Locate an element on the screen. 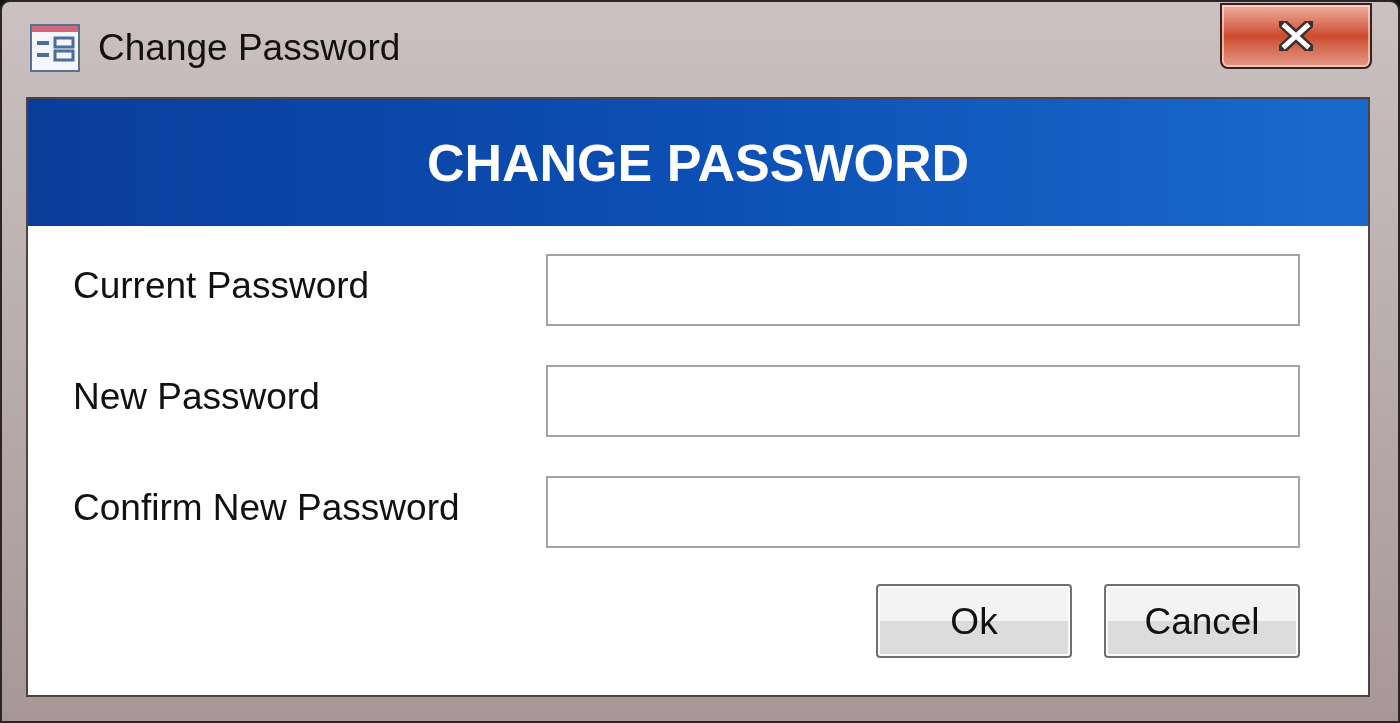 The image size is (1400, 723). header-title: CHANGE PASSWORD is located at coordinates (698, 162).